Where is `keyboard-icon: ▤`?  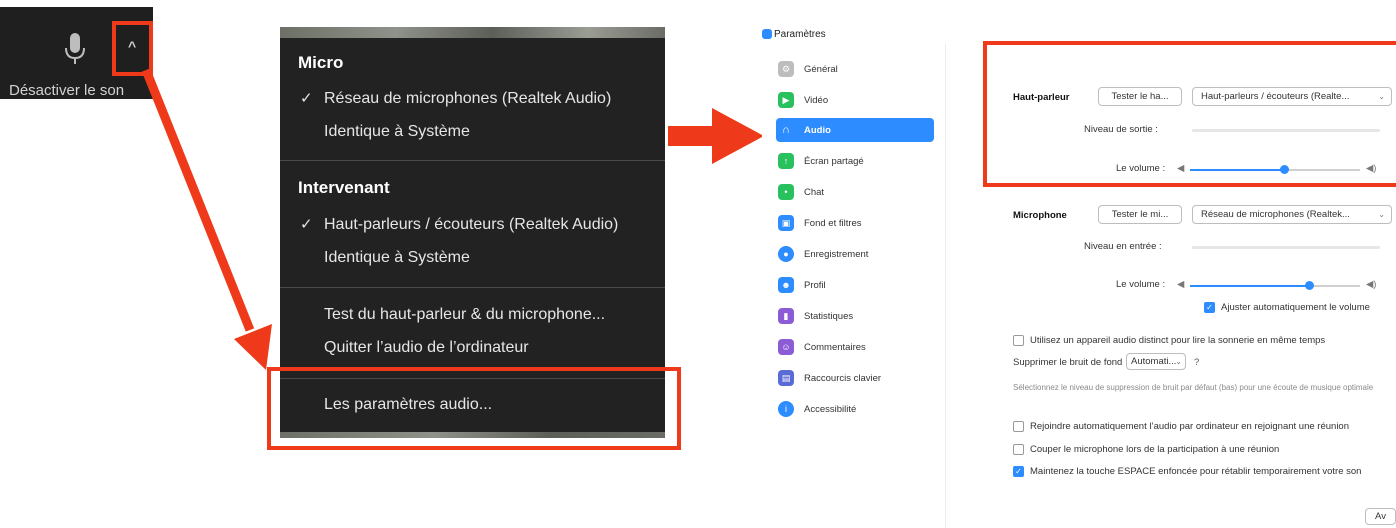
keyboard-icon: ▤ is located at coordinates (786, 378).